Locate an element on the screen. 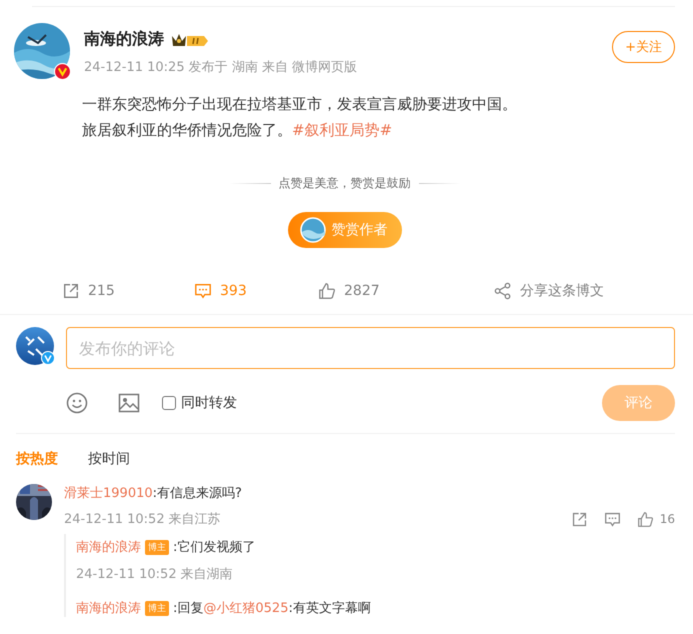  author-name: 南海的浪涛 is located at coordinates (124, 39).